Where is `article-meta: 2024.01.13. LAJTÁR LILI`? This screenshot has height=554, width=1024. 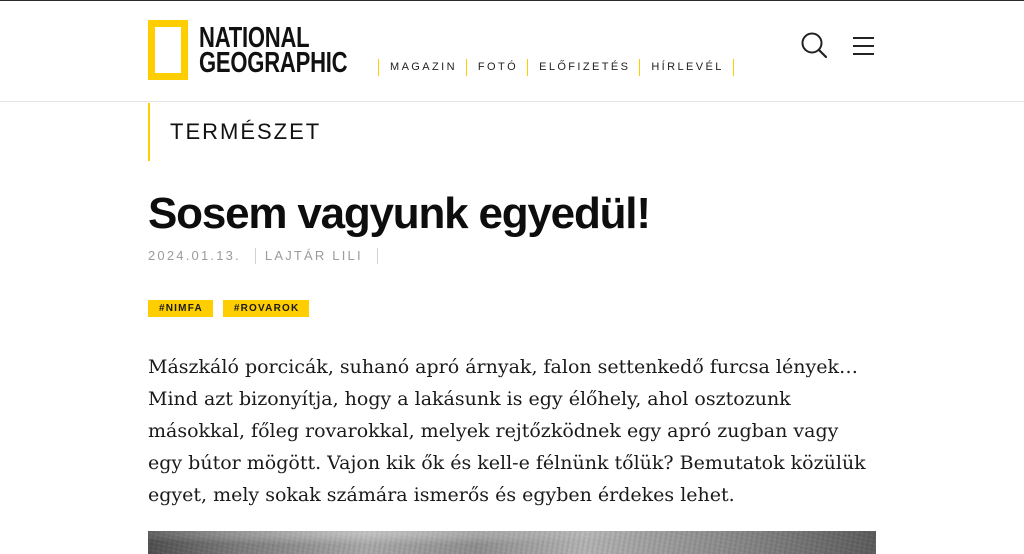 article-meta: 2024.01.13. LAJTÁR LILI is located at coordinates (263, 255).